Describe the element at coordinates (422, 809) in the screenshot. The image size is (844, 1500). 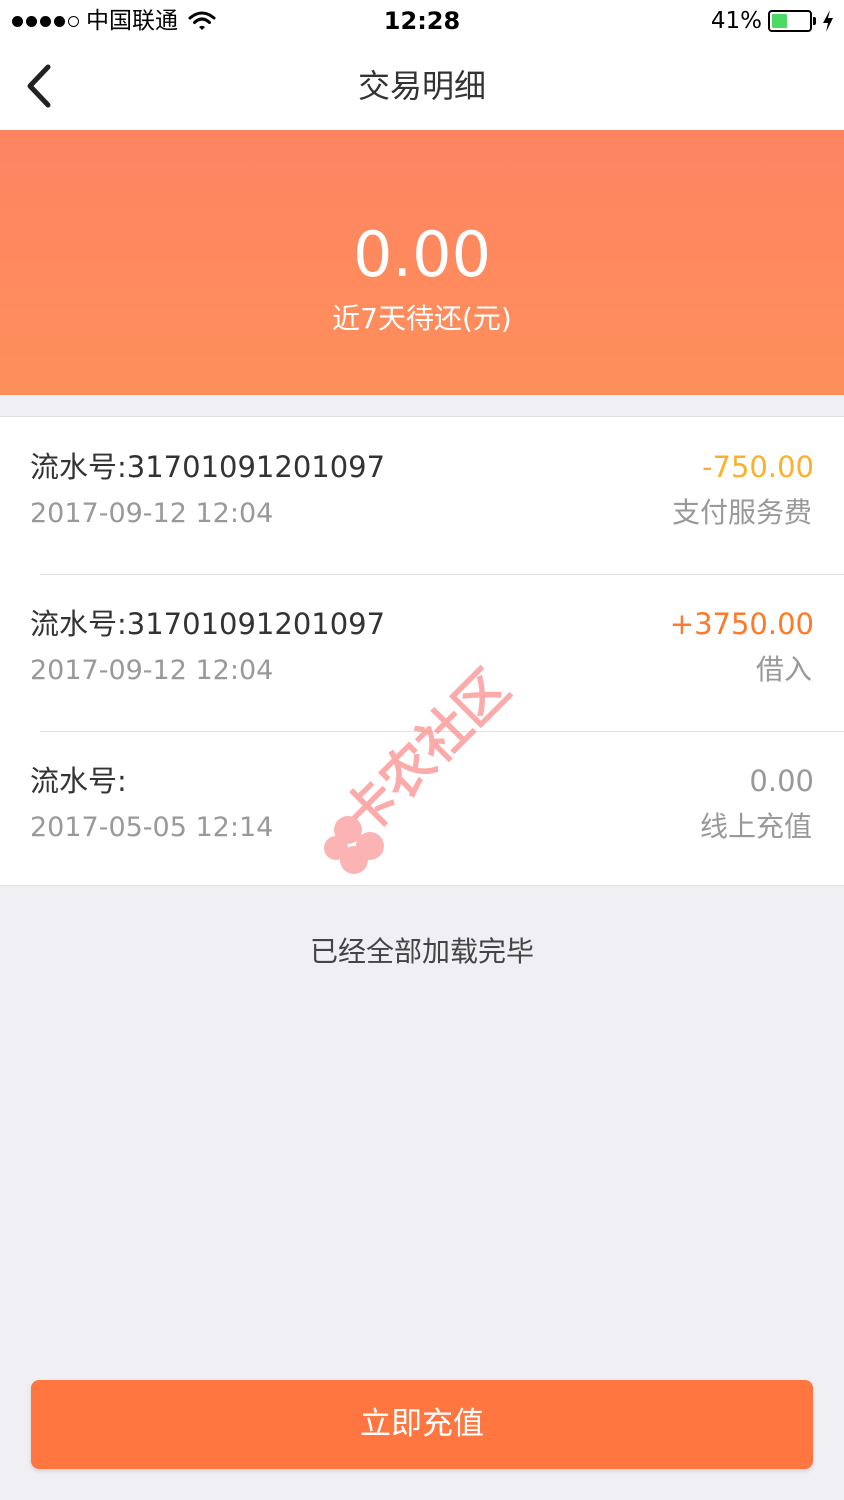
I see `transaction-row: 流水号: 2017-05-05 12:14 0.00 线上充值` at that location.